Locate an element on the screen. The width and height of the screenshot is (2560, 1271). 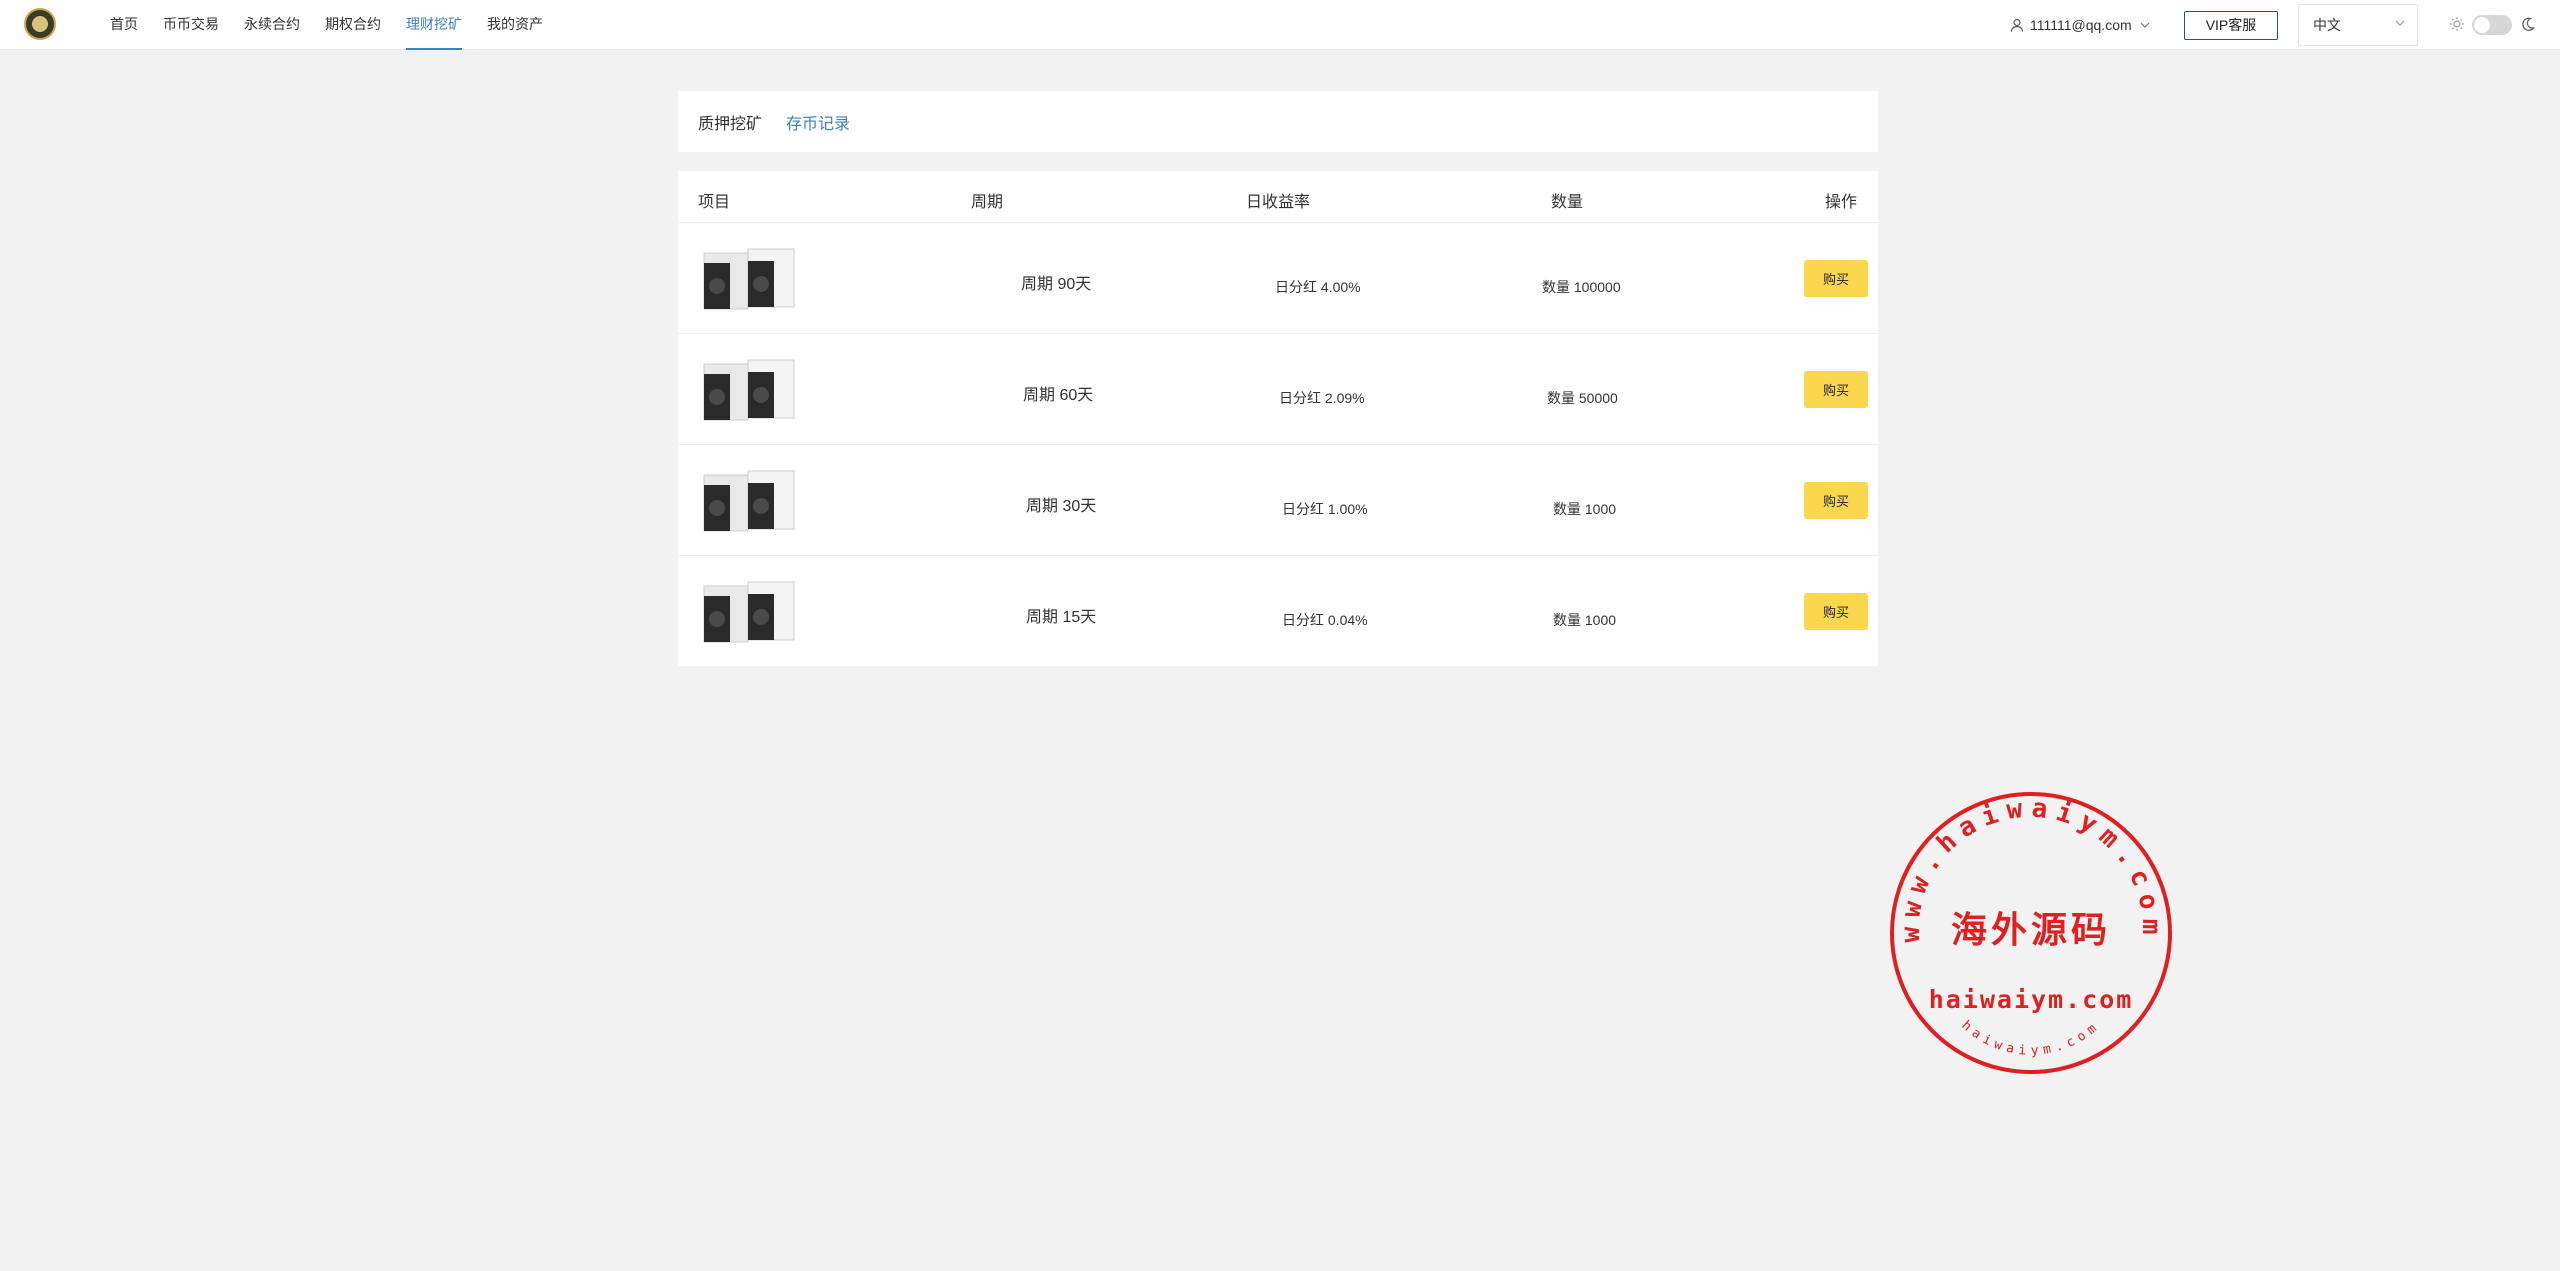
nav-item-perpetual-contract: 永续合约 is located at coordinates (272, 25).